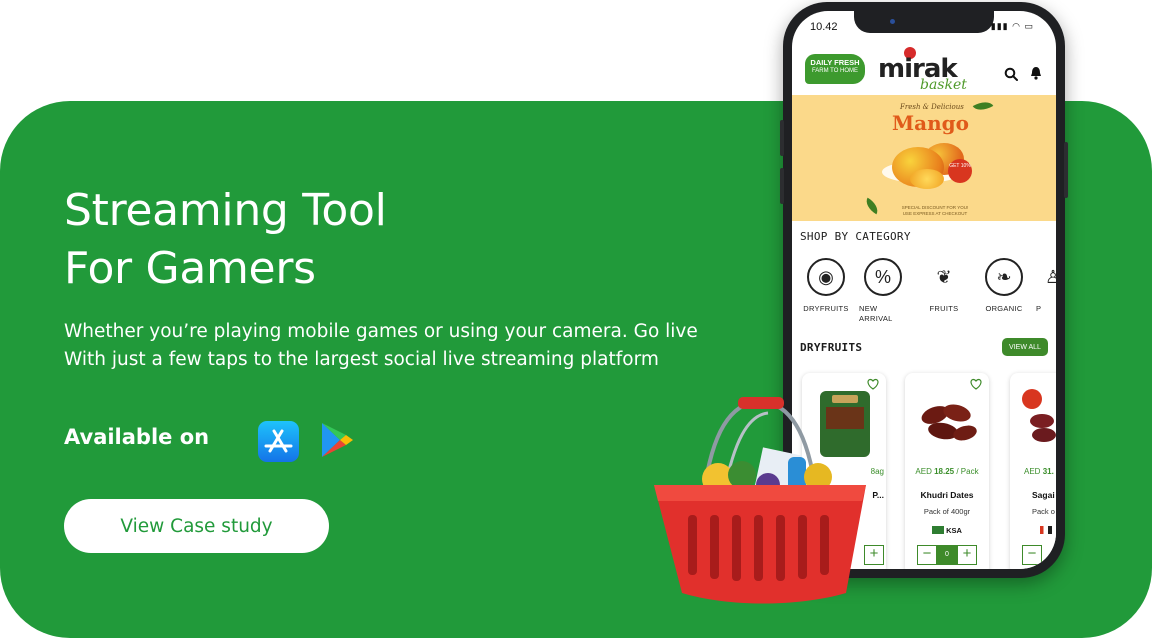  I want to click on product-pack: Pack of 400gr, so click(947, 511).